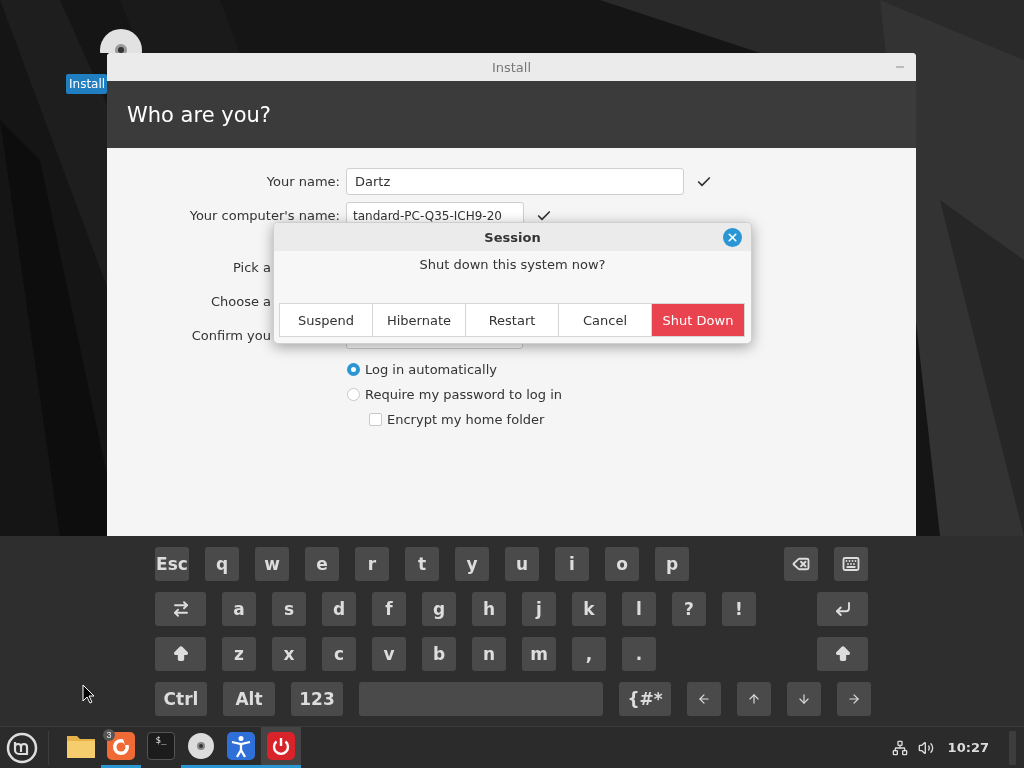 The image size is (1024, 768). I want to click on keyboard-key: !, so click(739, 609).